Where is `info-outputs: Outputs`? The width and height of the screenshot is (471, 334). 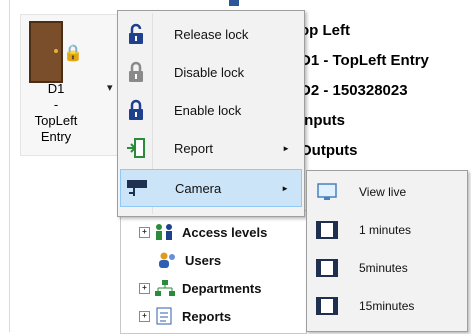
info-outputs: Outputs is located at coordinates (329, 150).